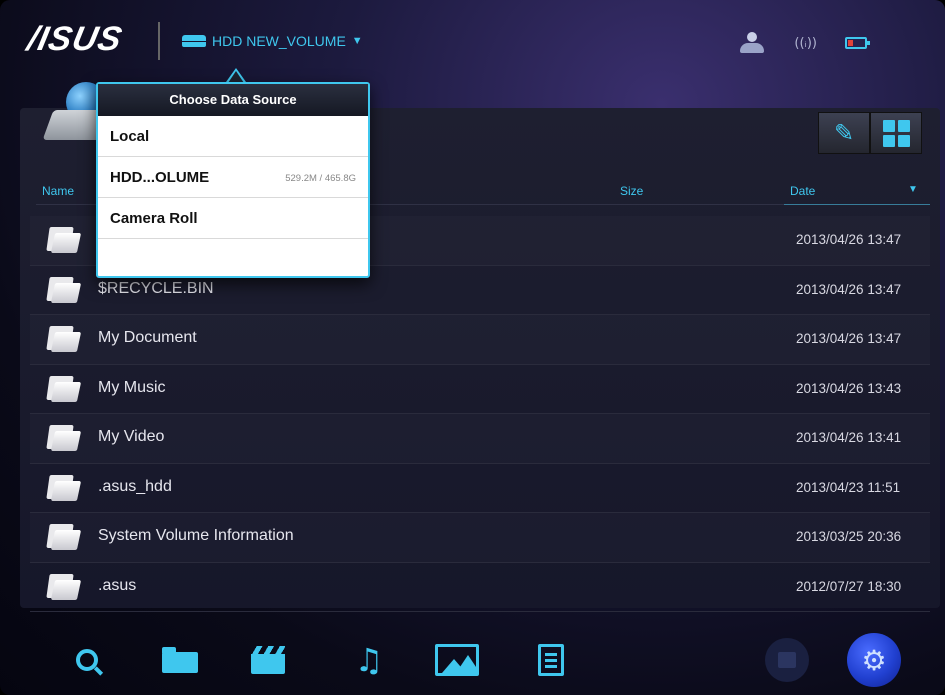 This screenshot has height=695, width=945. What do you see at coordinates (154, 218) in the screenshot?
I see `source-option-label: Camera Roll` at bounding box center [154, 218].